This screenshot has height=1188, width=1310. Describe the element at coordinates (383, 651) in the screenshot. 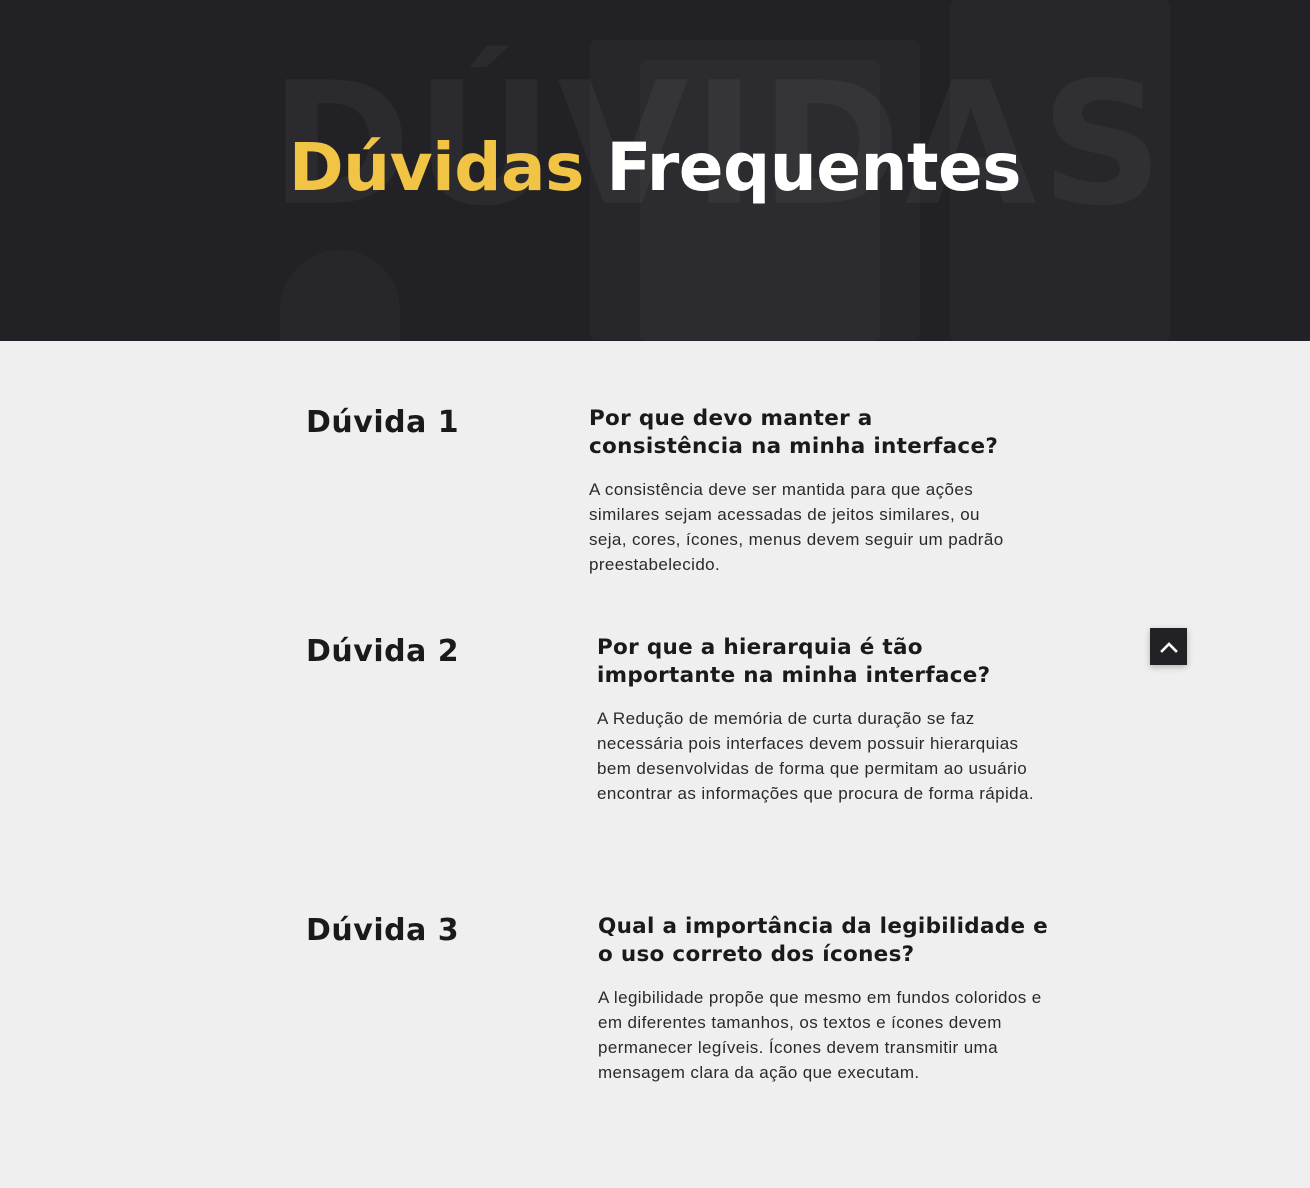

I see `faq-label: Dúvida 2` at that location.